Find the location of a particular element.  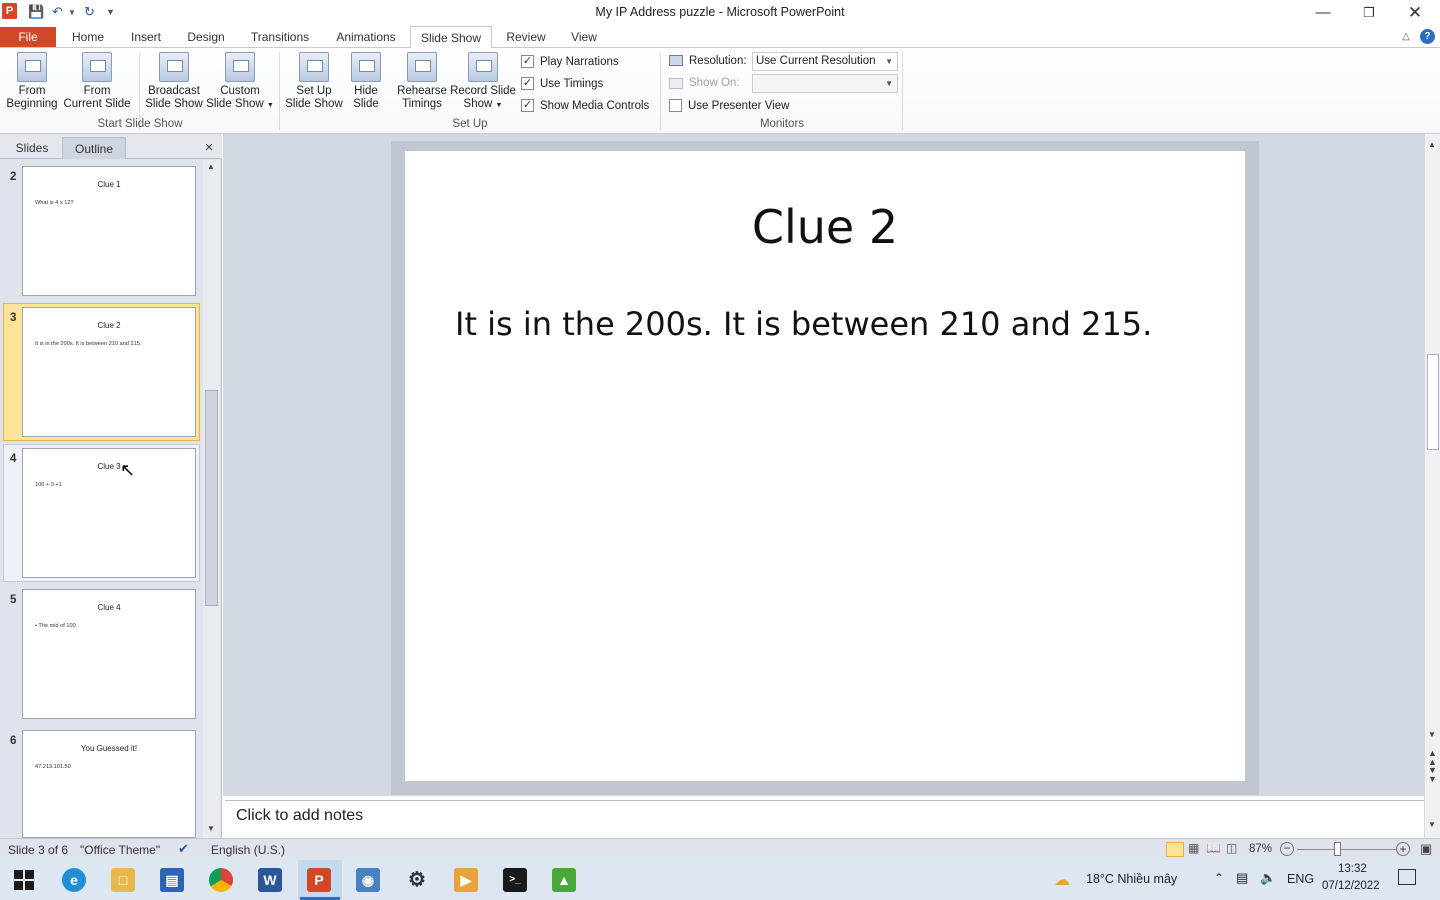

volume-icon: 🔈 is located at coordinates (1268, 878).